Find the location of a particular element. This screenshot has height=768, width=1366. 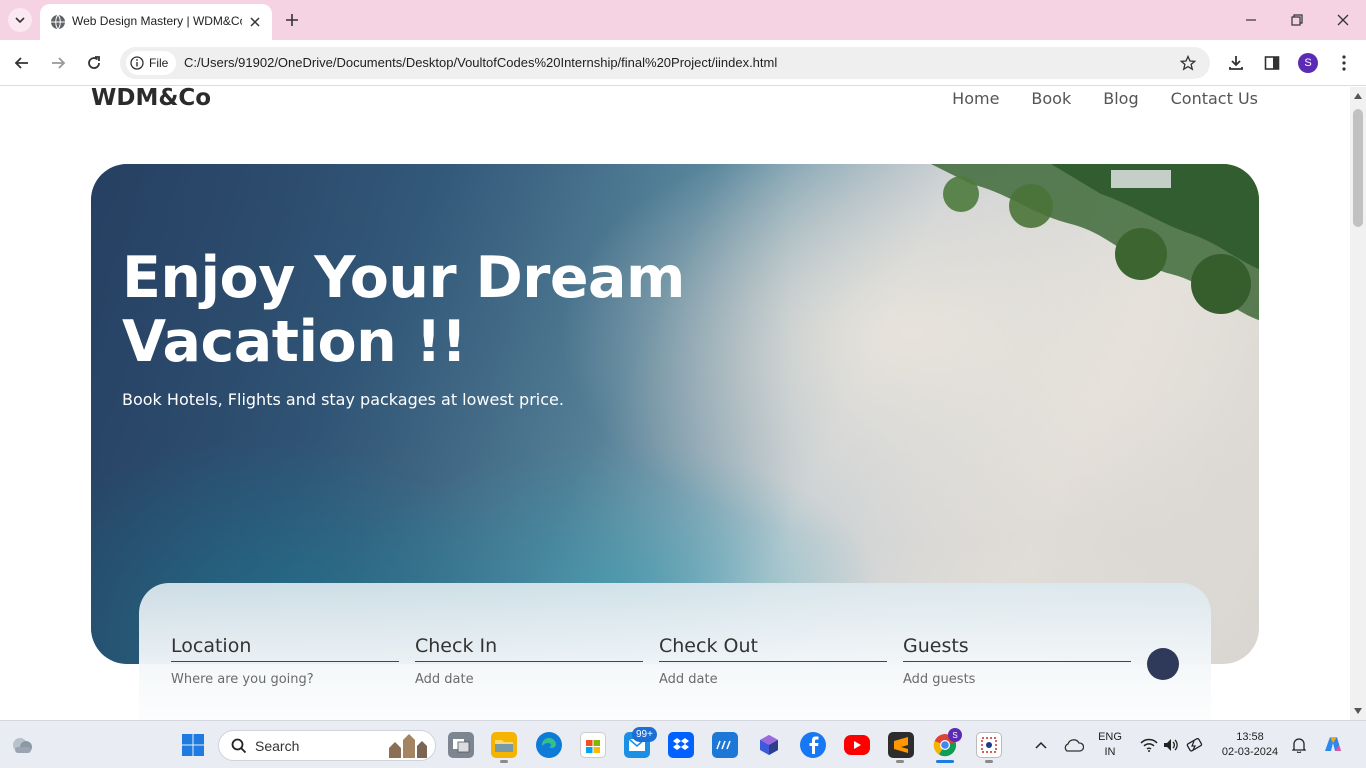

forward-button is located at coordinates (58, 63).